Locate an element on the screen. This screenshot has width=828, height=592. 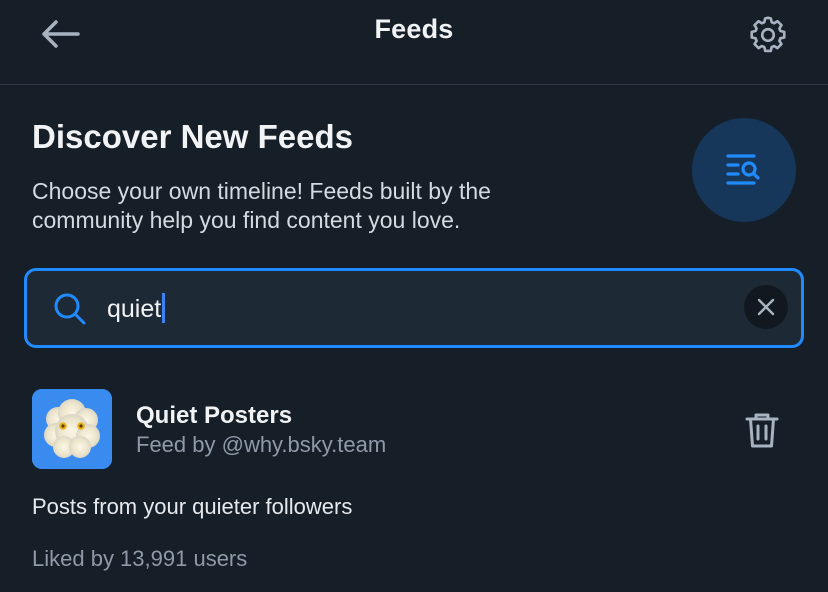
feed-likes: Liked by 13,991 users is located at coordinates (140, 558).